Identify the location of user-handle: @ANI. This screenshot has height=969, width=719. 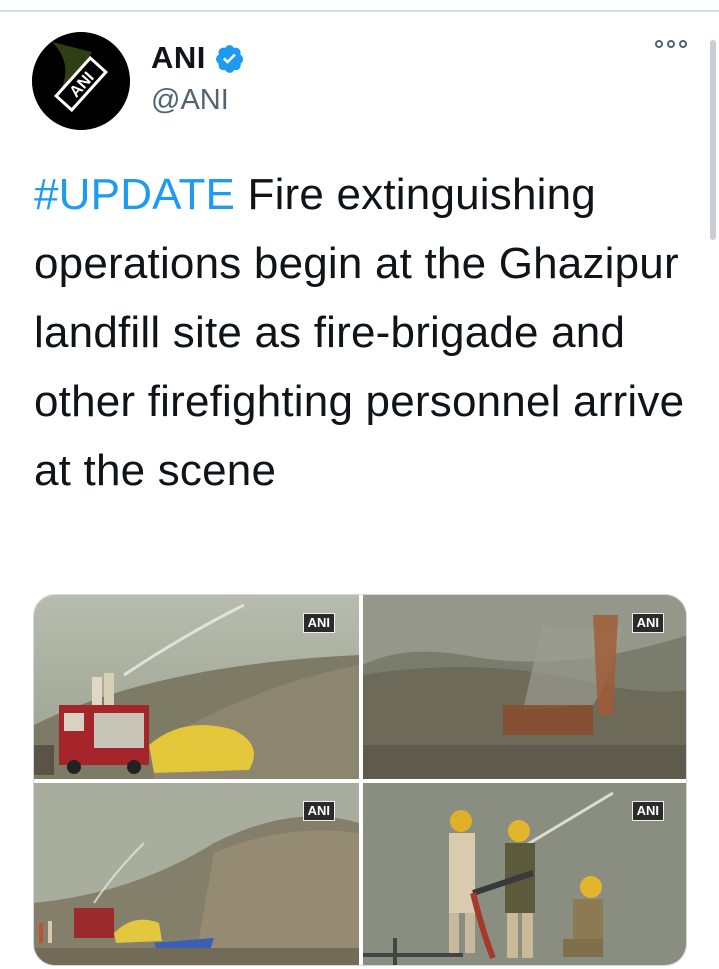
(198, 100).